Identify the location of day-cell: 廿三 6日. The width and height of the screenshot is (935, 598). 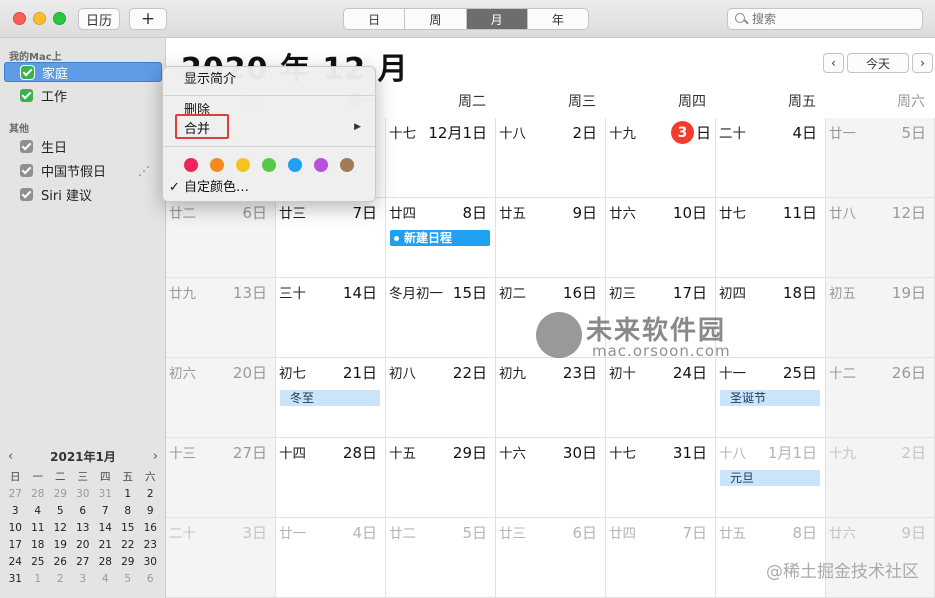
(551, 558).